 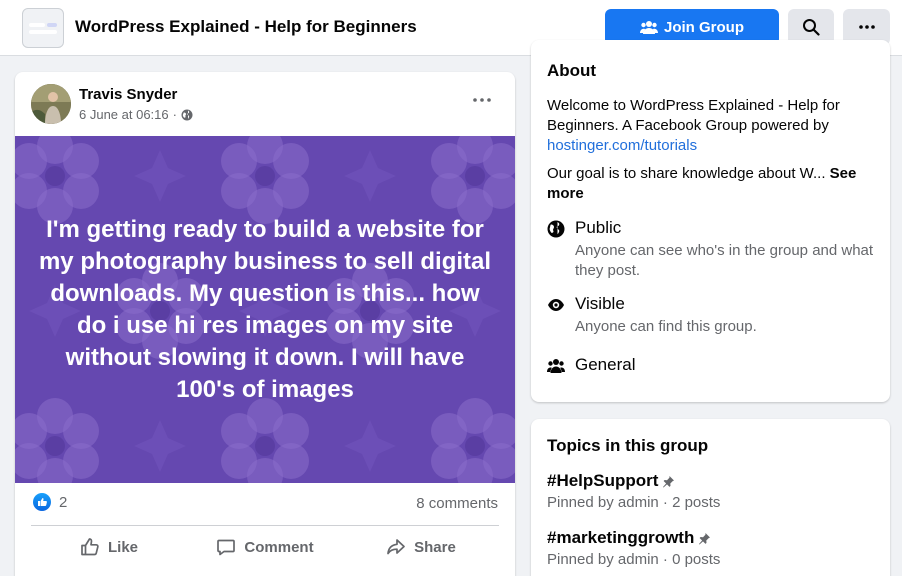 What do you see at coordinates (714, 367) in the screenshot?
I see `general-row: General` at bounding box center [714, 367].